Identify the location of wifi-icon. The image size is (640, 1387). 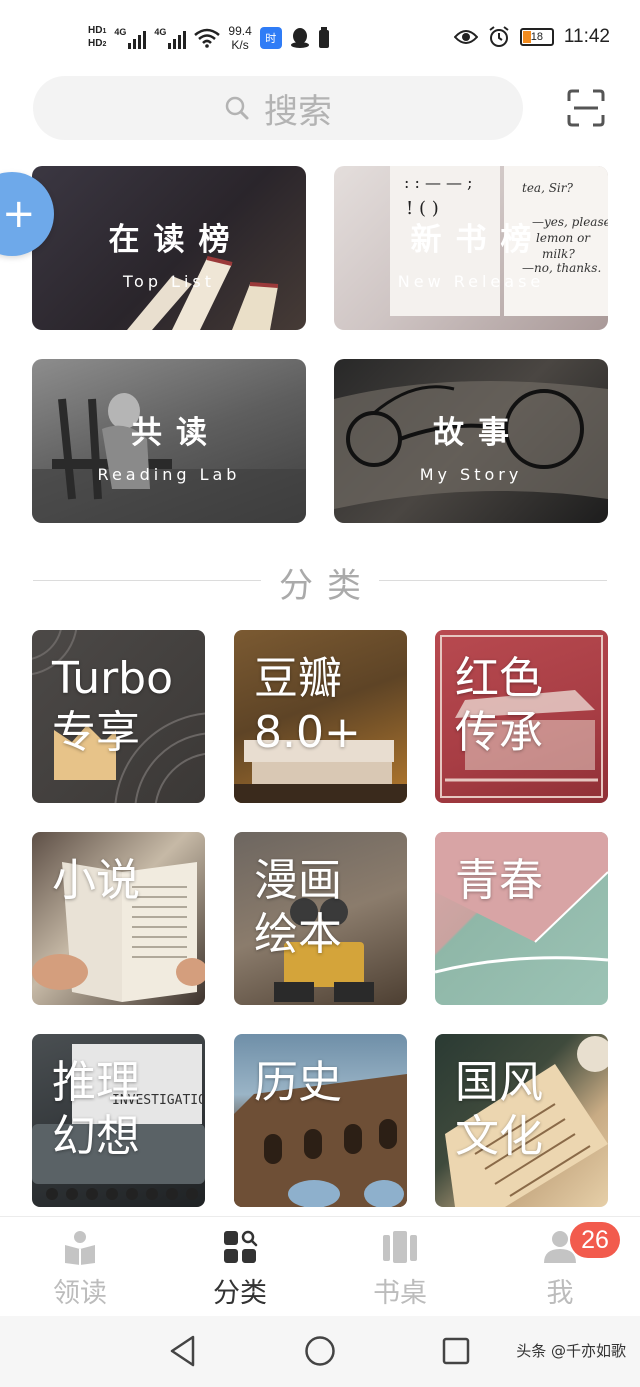
(207, 38).